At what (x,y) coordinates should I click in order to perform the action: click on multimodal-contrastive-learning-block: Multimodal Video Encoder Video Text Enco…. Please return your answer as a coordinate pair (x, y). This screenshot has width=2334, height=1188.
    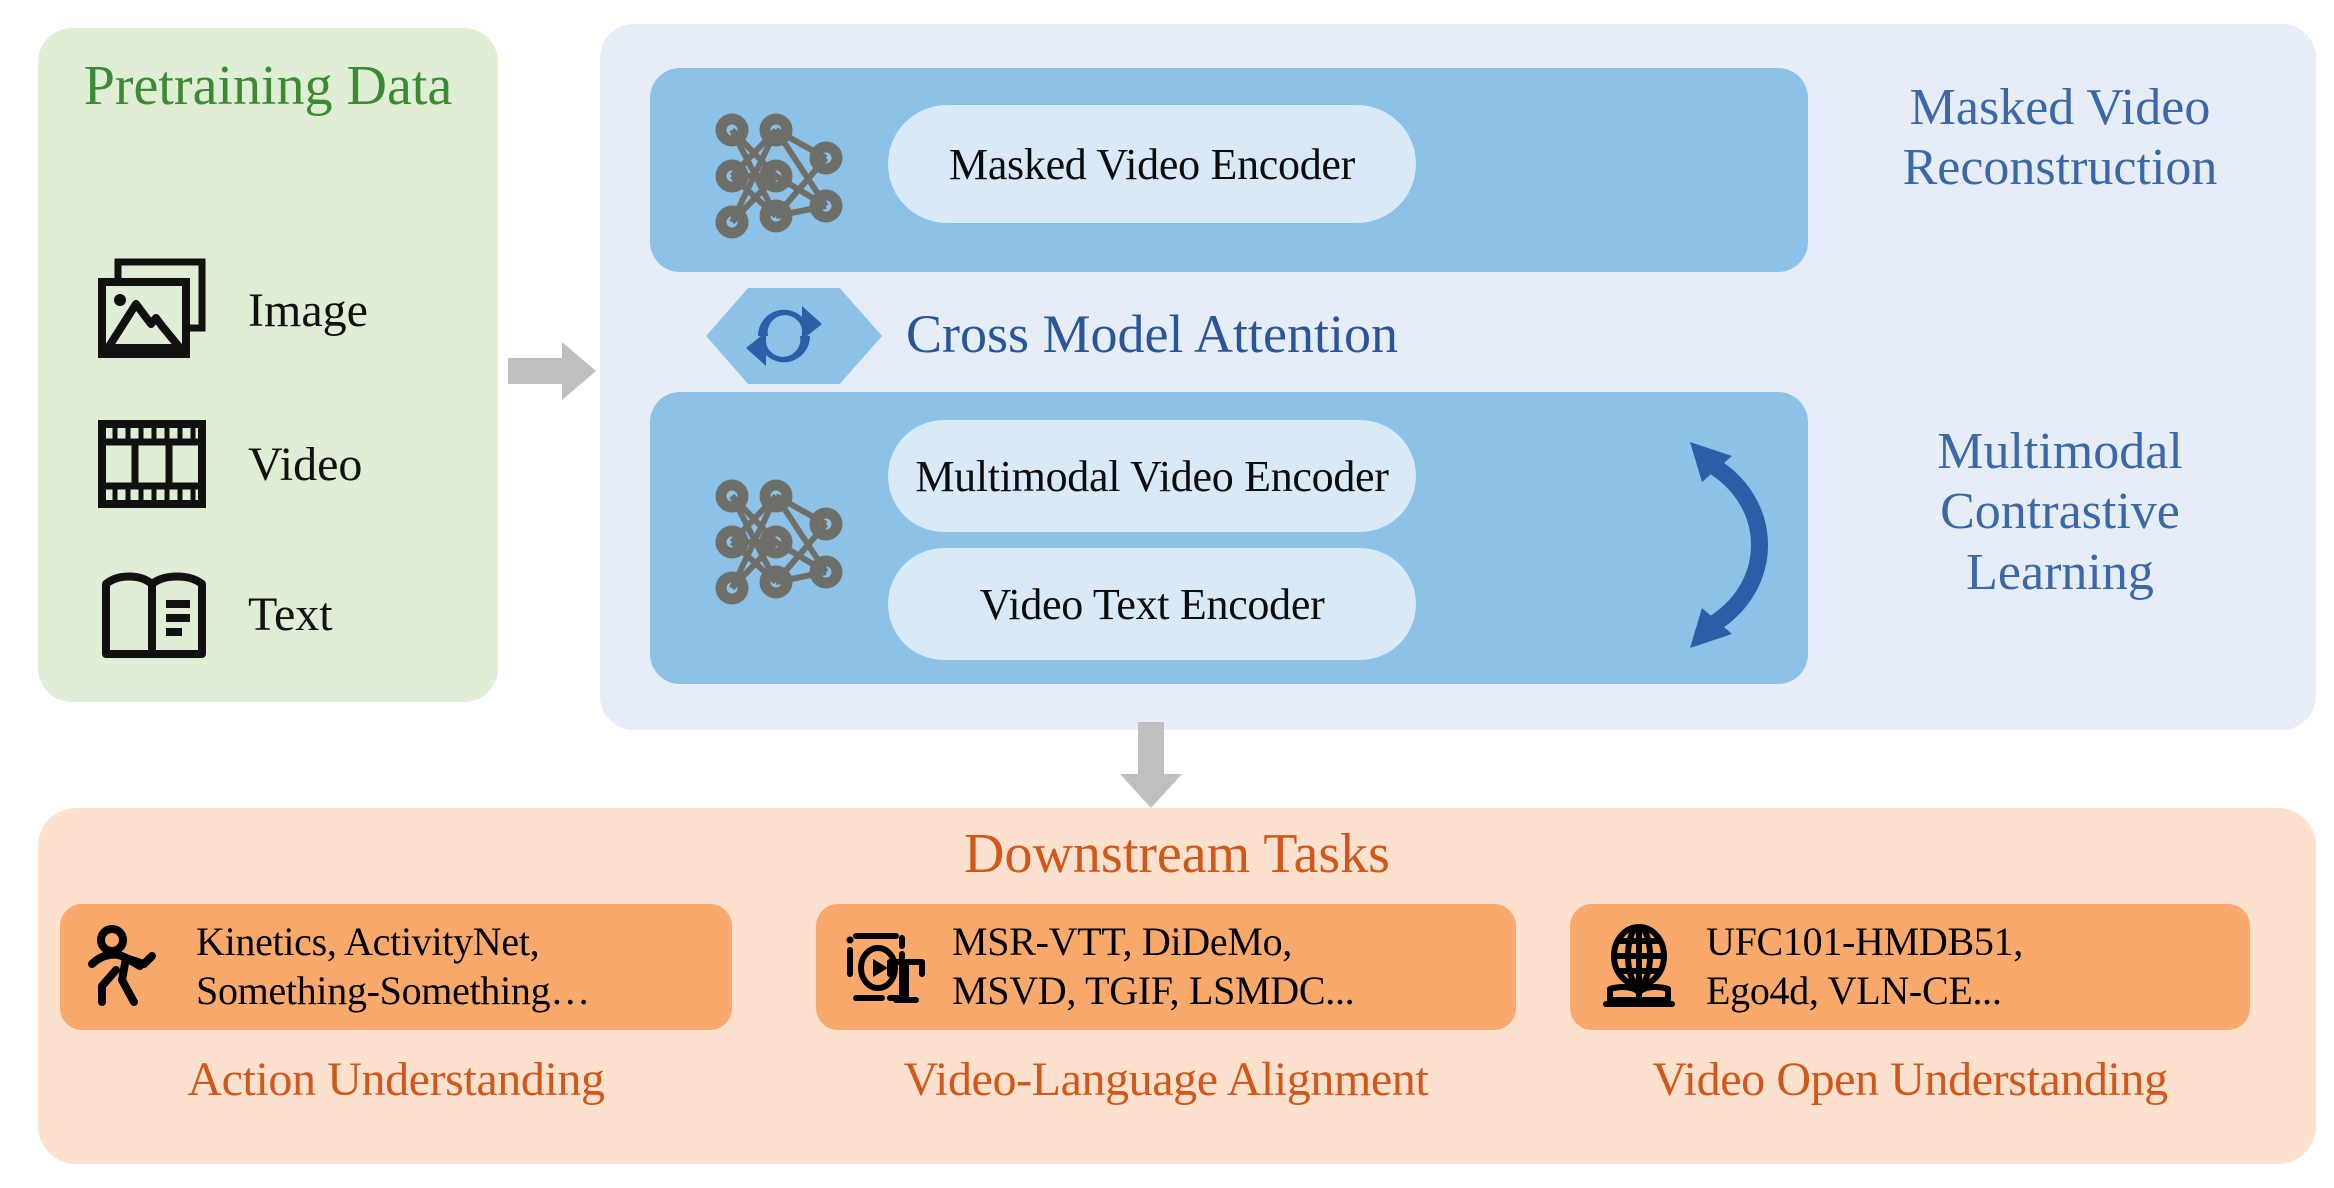
    Looking at the image, I should click on (1229, 538).